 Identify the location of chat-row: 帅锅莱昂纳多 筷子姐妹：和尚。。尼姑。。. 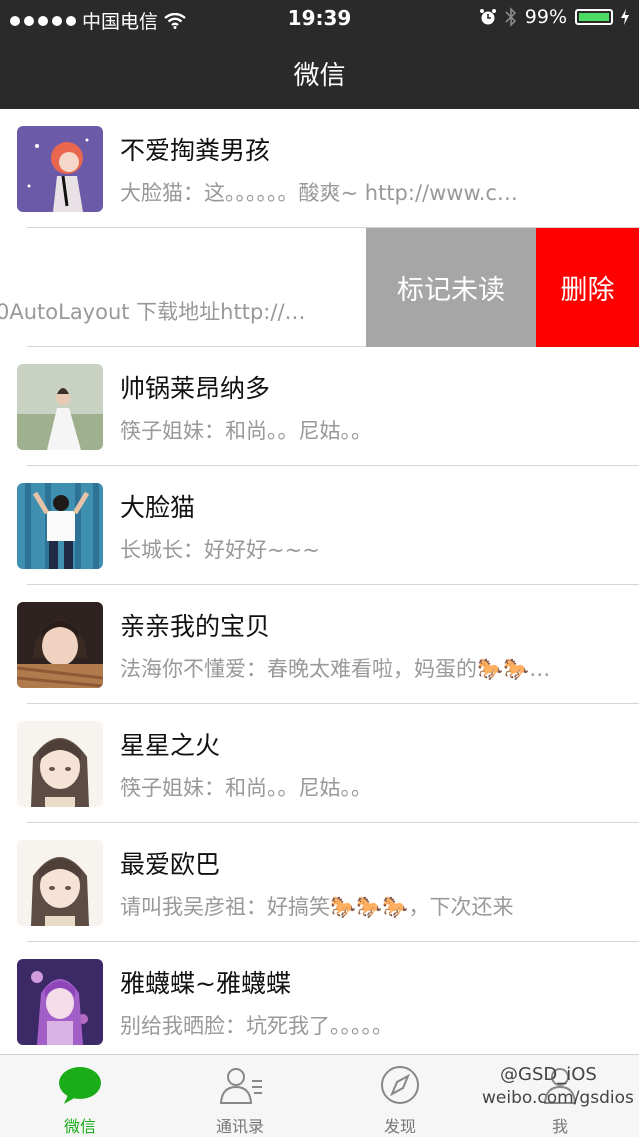
(319, 406).